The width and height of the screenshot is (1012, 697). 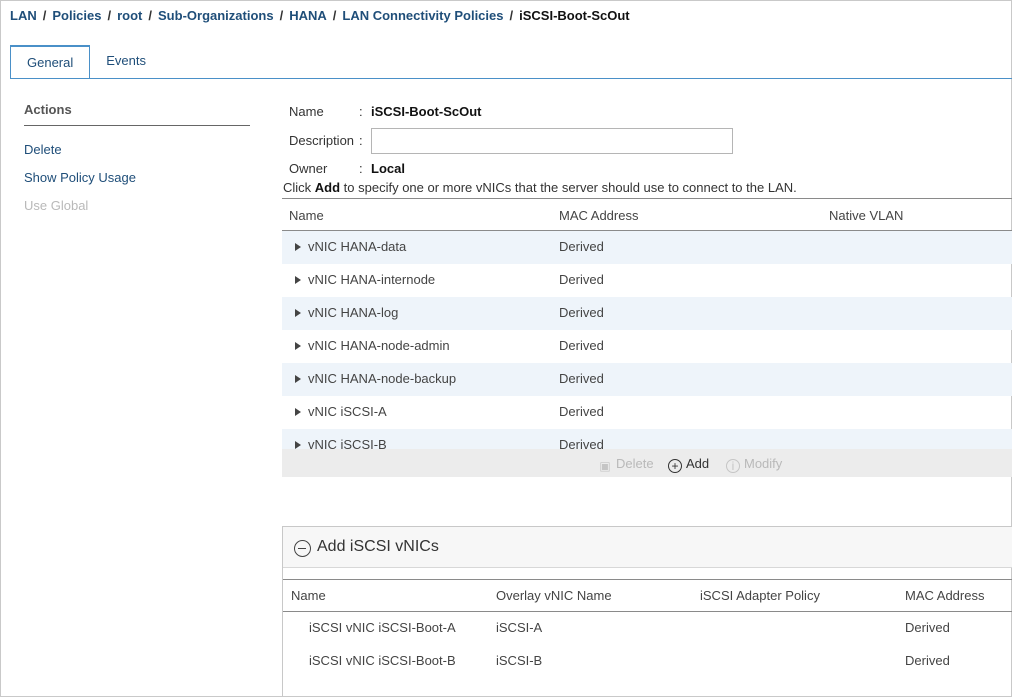 What do you see at coordinates (647, 661) in the screenshot?
I see `table-row: iSCSI vNIC iSCSI-Boot-B iSCSI-B Derived` at bounding box center [647, 661].